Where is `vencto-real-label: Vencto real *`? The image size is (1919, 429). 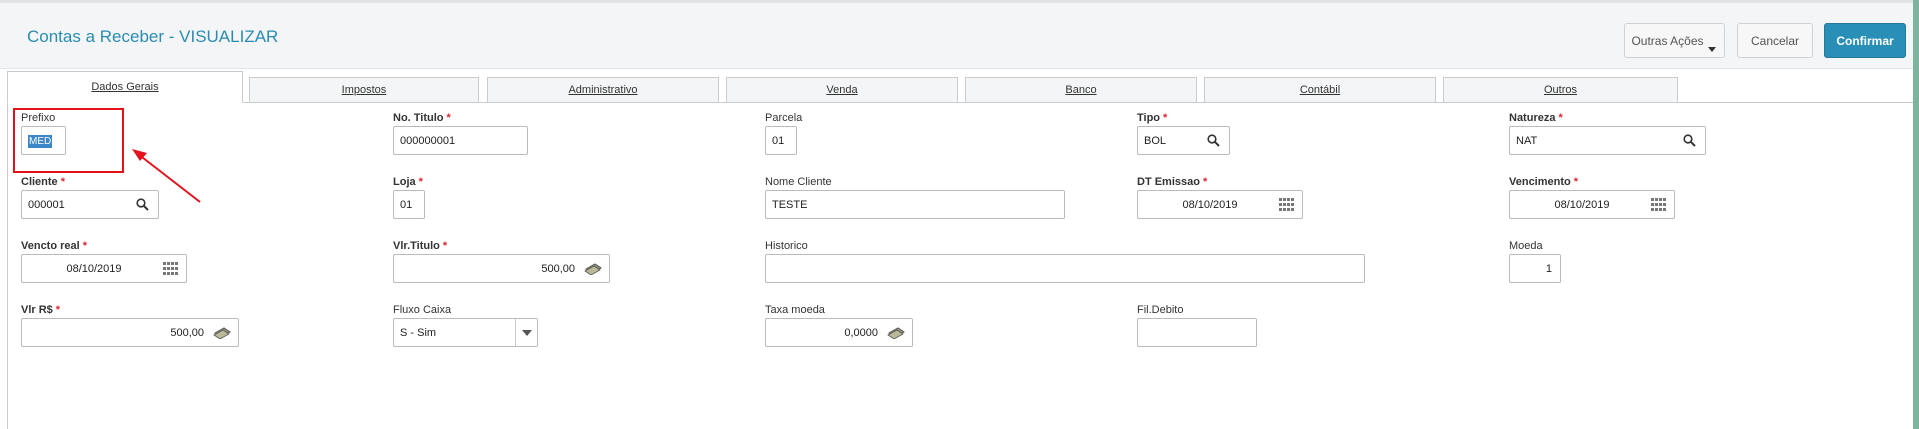 vencto-real-label: Vencto real * is located at coordinates (54, 246).